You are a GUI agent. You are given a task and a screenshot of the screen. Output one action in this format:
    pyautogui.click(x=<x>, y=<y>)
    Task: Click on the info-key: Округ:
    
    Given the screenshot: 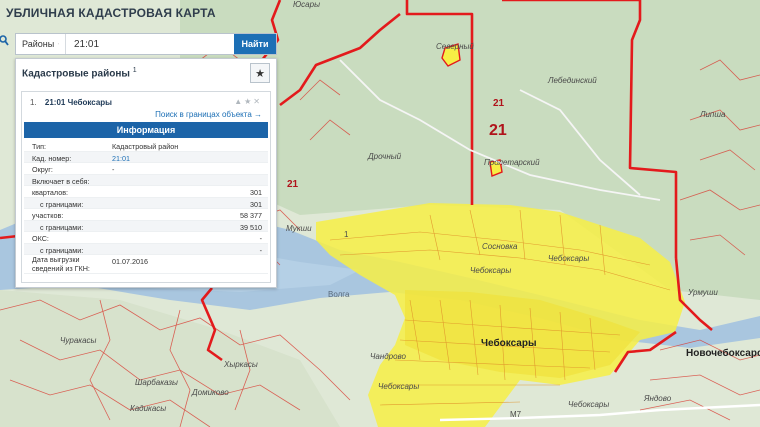 What is the action you would take?
    pyautogui.click(x=42, y=169)
    